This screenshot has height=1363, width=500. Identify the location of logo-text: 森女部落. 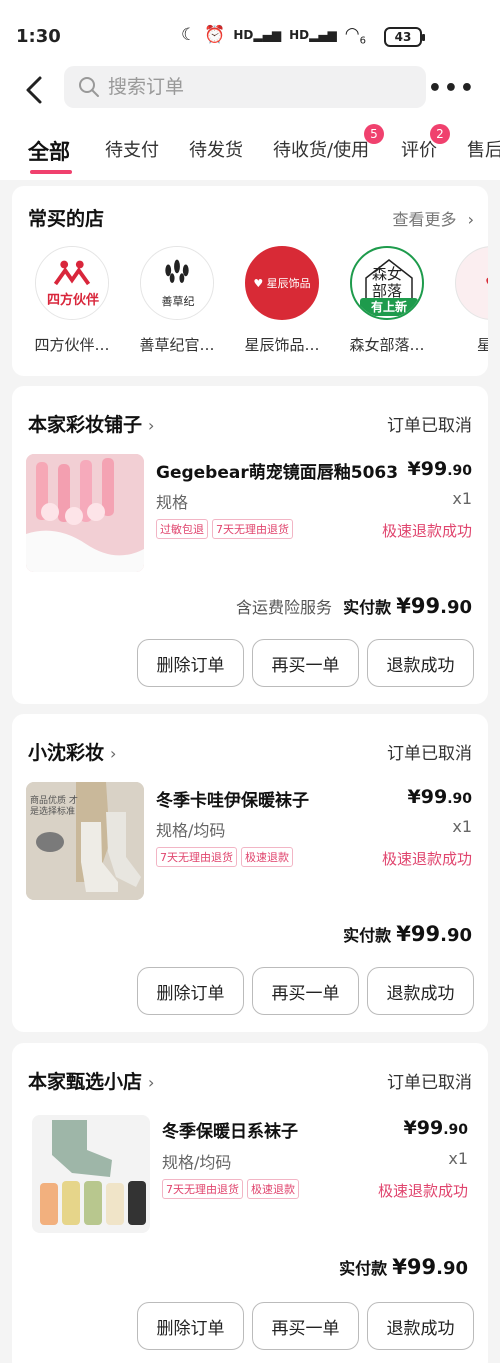
(386, 282).